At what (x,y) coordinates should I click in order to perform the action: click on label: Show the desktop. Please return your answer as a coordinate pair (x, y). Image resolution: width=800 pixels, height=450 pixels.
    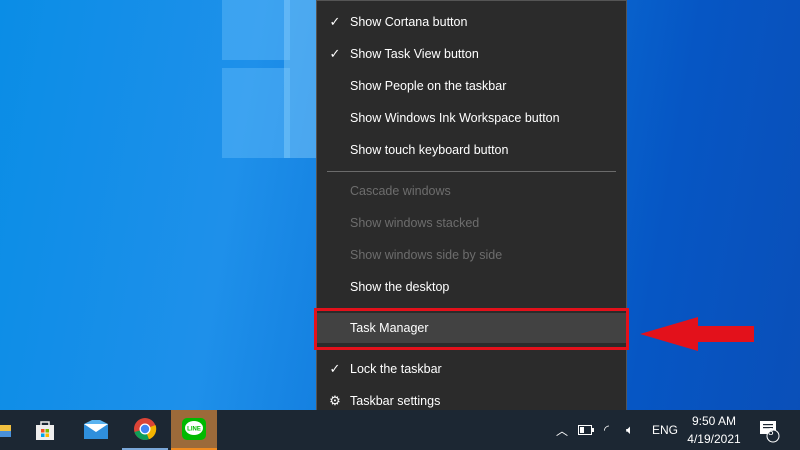
    Looking at the image, I should click on (400, 287).